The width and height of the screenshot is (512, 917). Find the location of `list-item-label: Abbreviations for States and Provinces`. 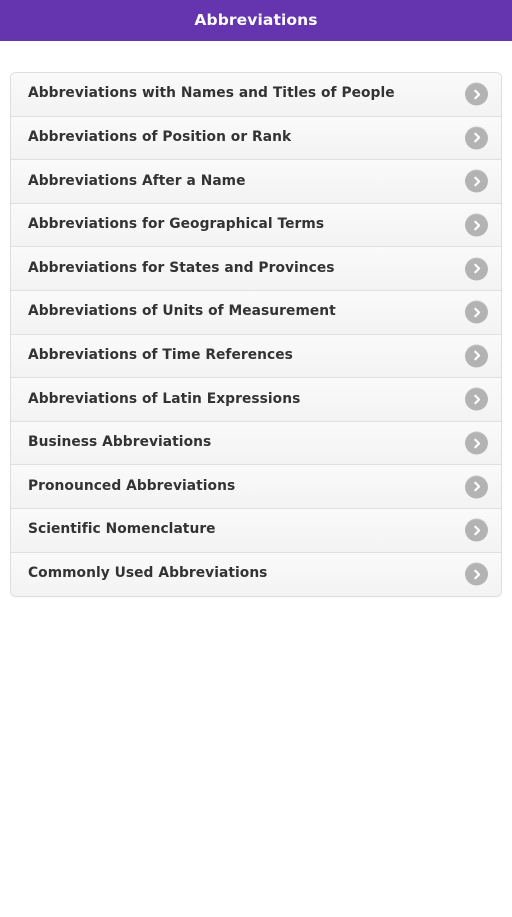

list-item-label: Abbreviations for States and Provinces is located at coordinates (181, 268).